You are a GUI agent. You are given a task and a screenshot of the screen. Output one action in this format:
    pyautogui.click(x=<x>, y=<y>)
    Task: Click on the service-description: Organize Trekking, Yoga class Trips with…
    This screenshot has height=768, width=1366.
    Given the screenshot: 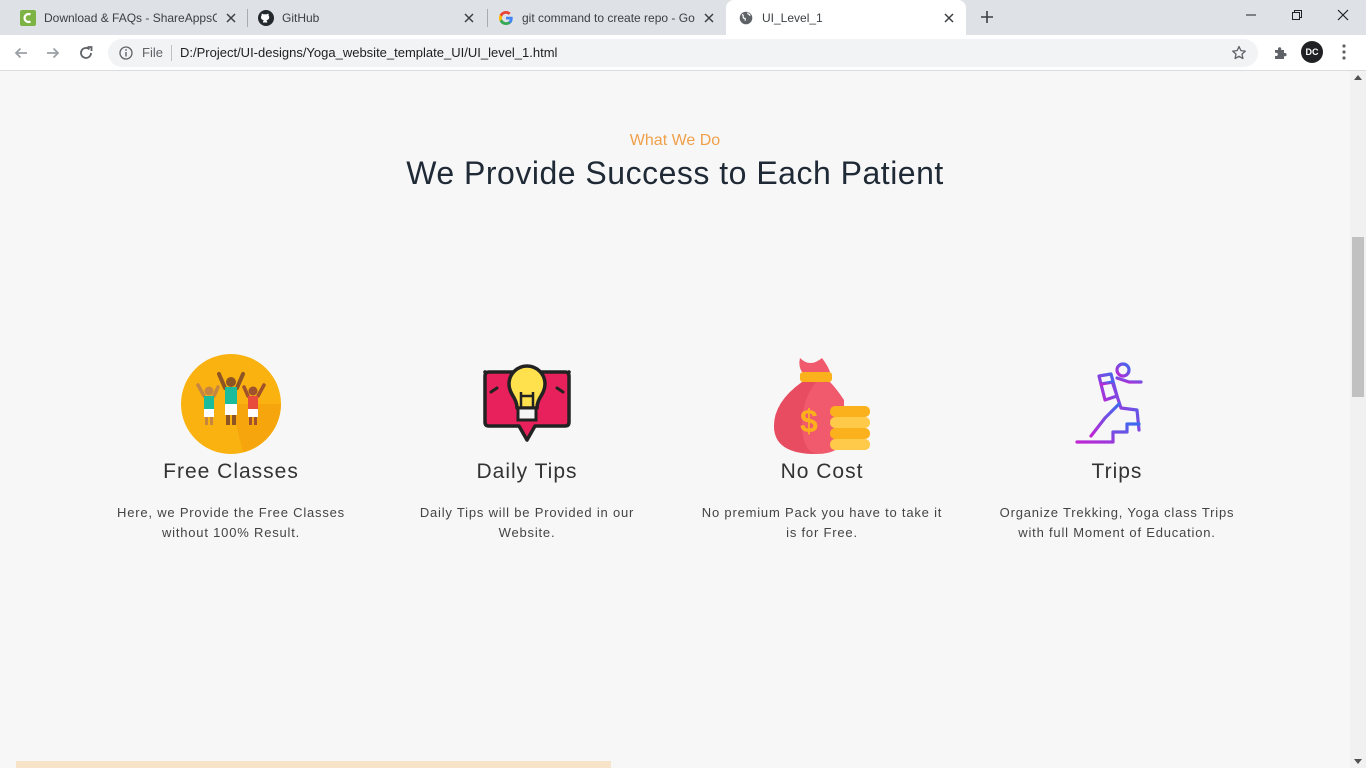 What is the action you would take?
    pyautogui.click(x=1117, y=522)
    